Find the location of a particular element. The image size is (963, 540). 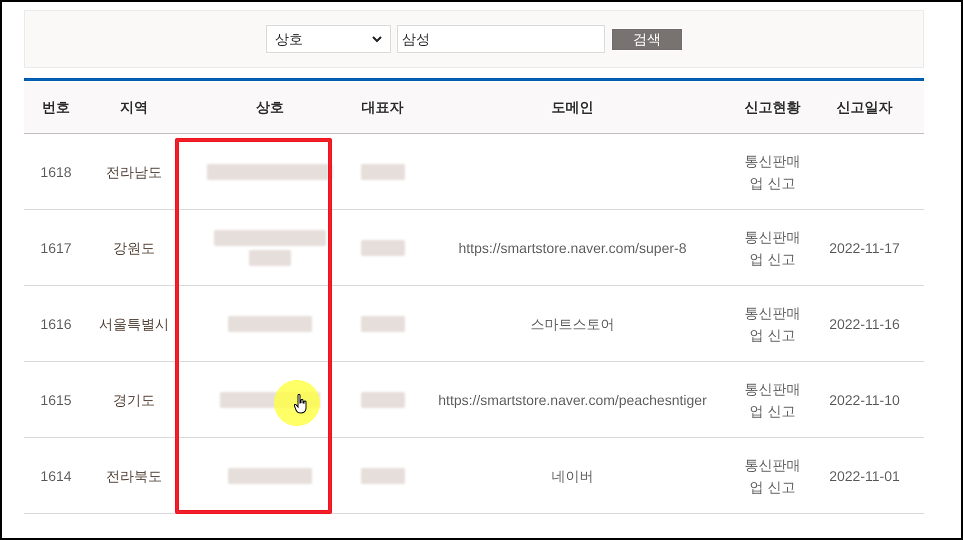

table-cell-text: 1615 is located at coordinates (56, 400).